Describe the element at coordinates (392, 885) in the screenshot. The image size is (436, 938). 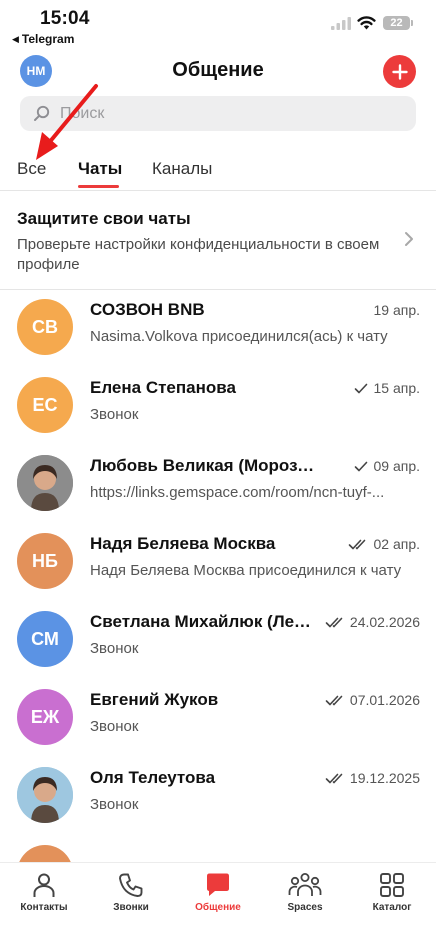
I see `grid-icon` at that location.